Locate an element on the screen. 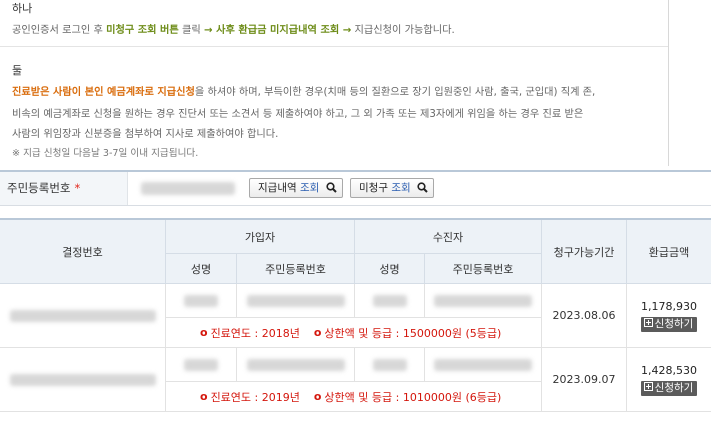 This screenshot has height=429, width=717. paid-history-label-blue: 조회 is located at coordinates (309, 188).